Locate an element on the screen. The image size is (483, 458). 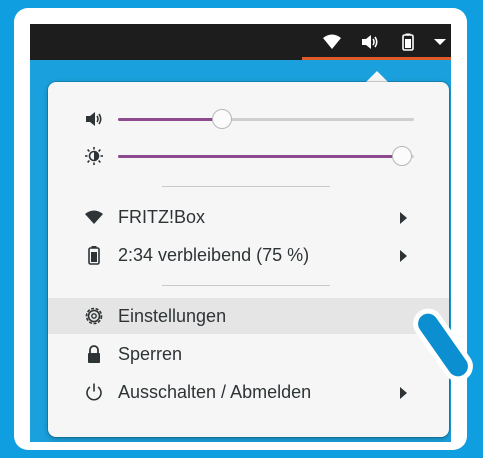
brightness-row is located at coordinates (248, 156).